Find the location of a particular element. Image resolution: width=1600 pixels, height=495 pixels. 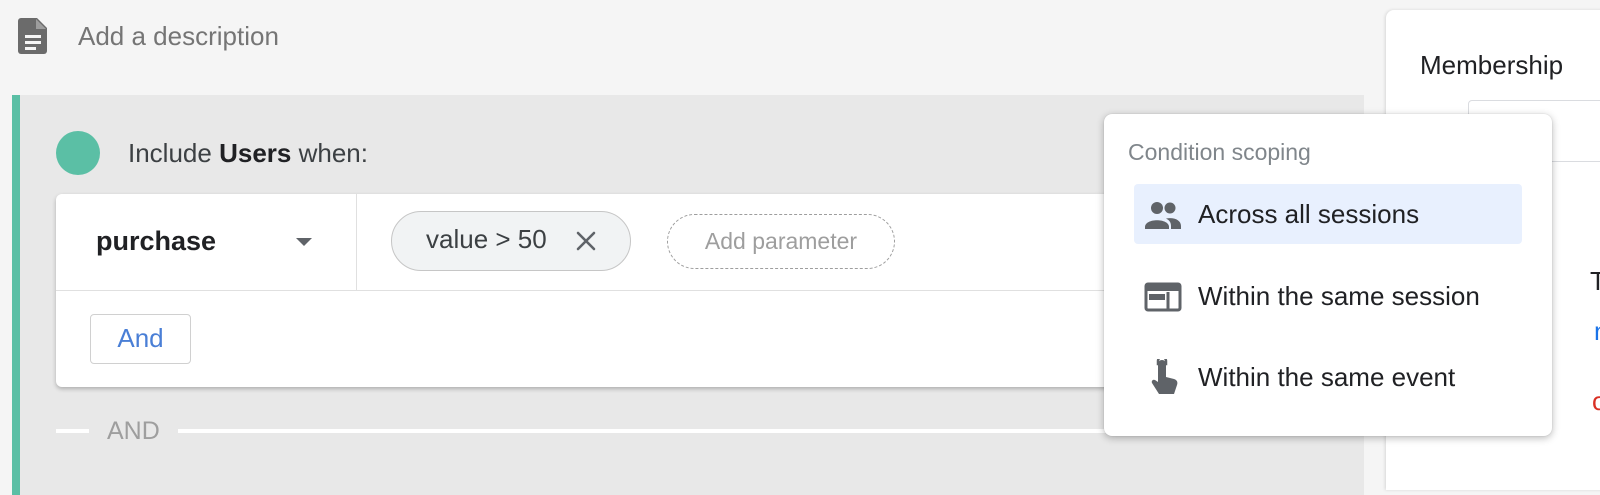

close-icon is located at coordinates (586, 241).